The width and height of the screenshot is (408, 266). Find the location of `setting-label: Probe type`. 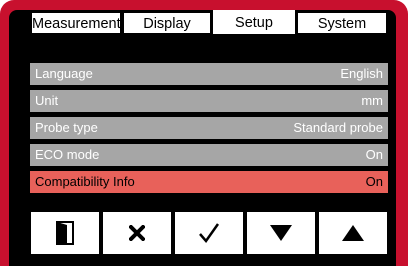

setting-label: Probe type is located at coordinates (66, 127).